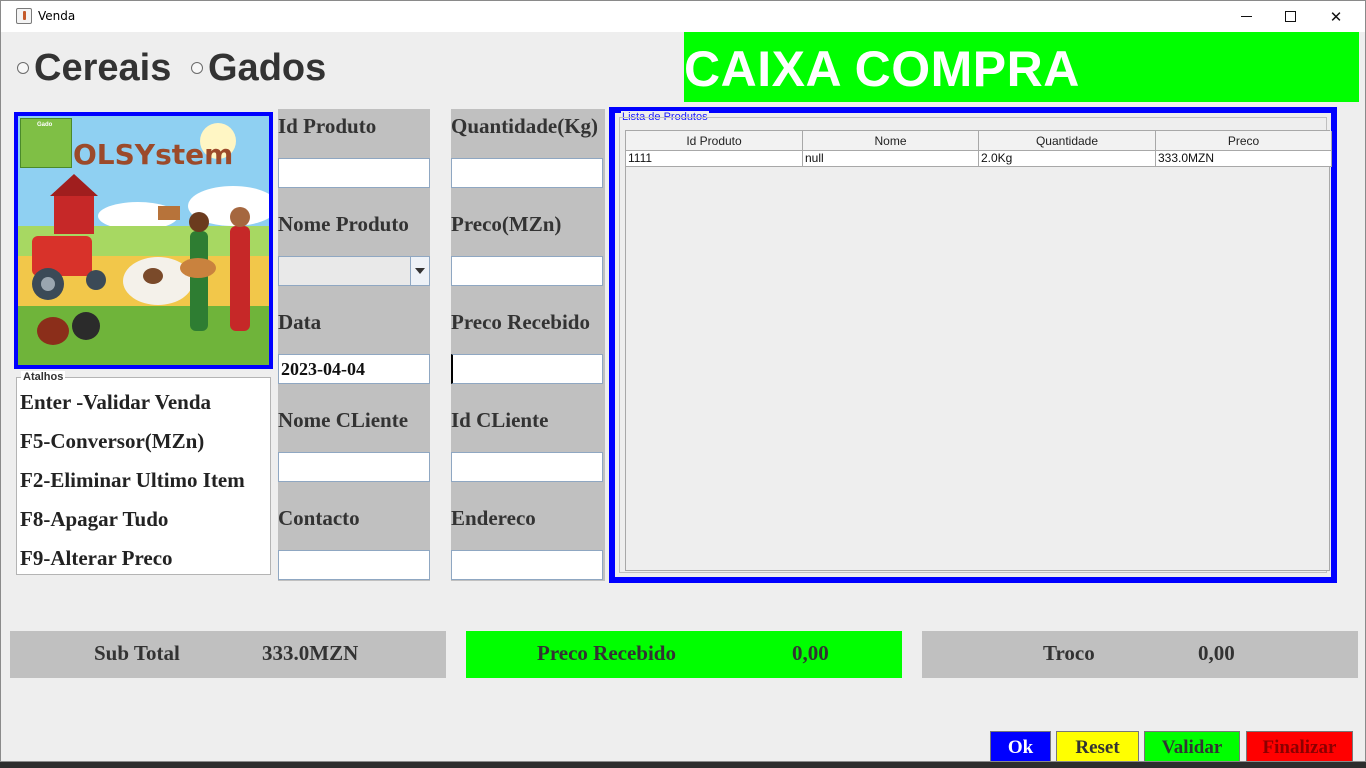  What do you see at coordinates (354, 173) in the screenshot?
I see `id-produto-input` at bounding box center [354, 173].